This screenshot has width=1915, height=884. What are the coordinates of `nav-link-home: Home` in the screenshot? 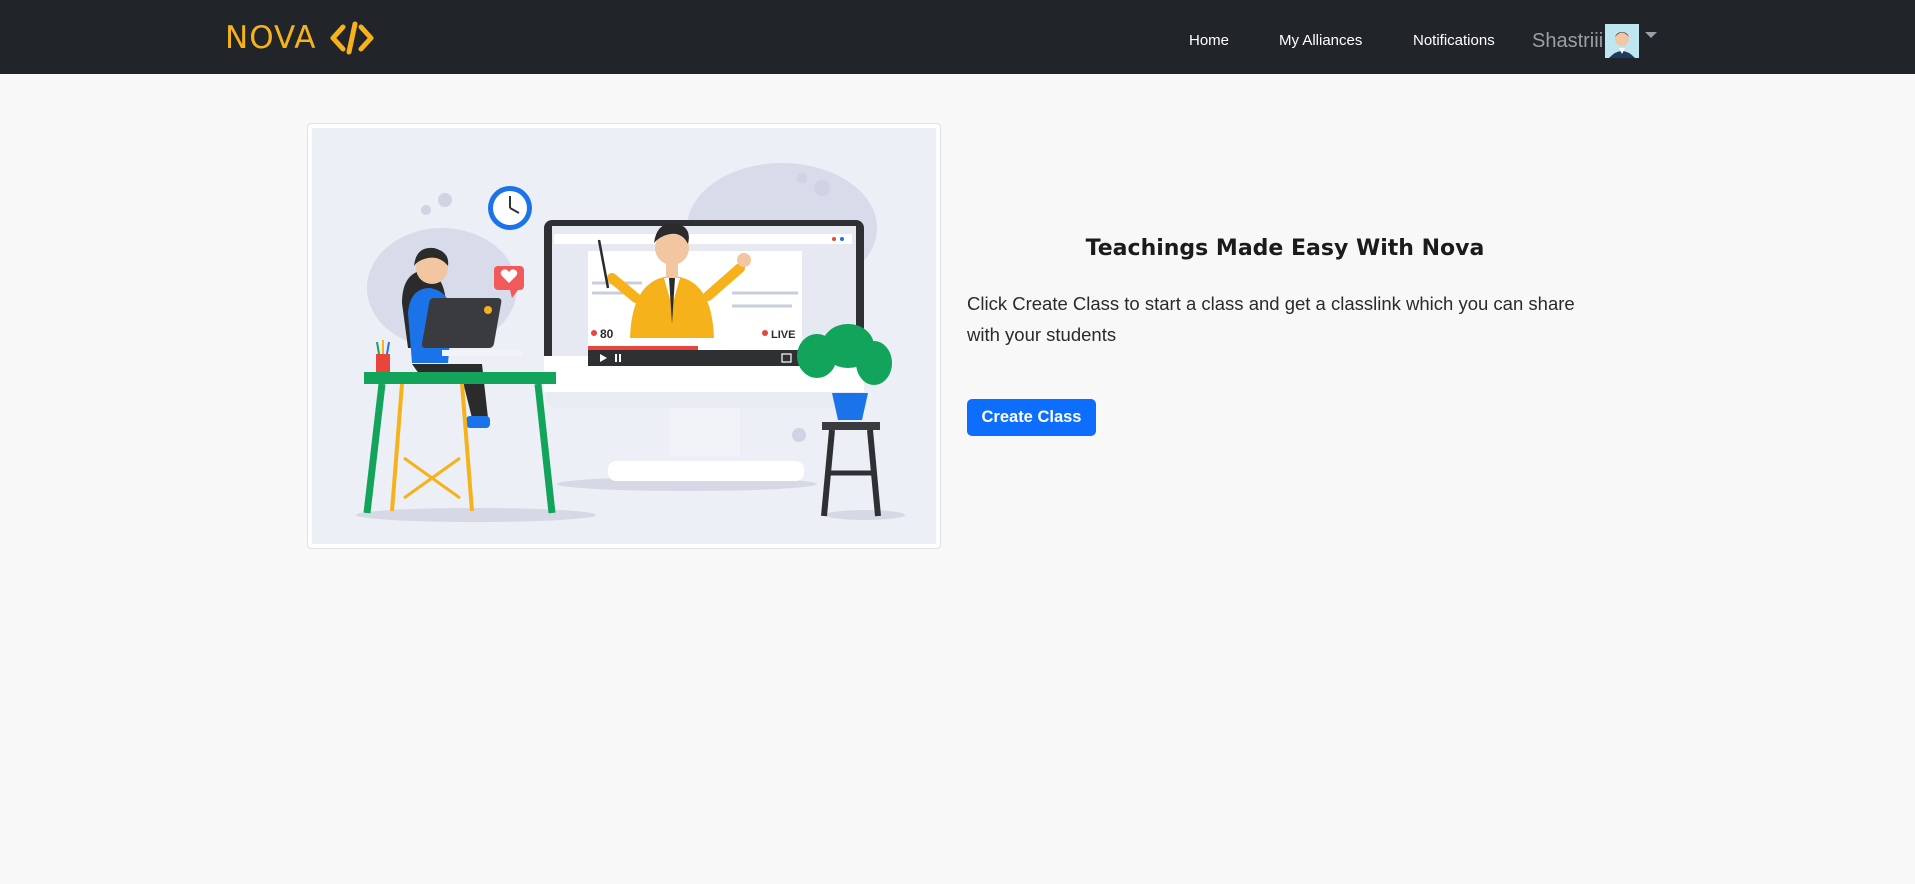 It's located at (1209, 40).